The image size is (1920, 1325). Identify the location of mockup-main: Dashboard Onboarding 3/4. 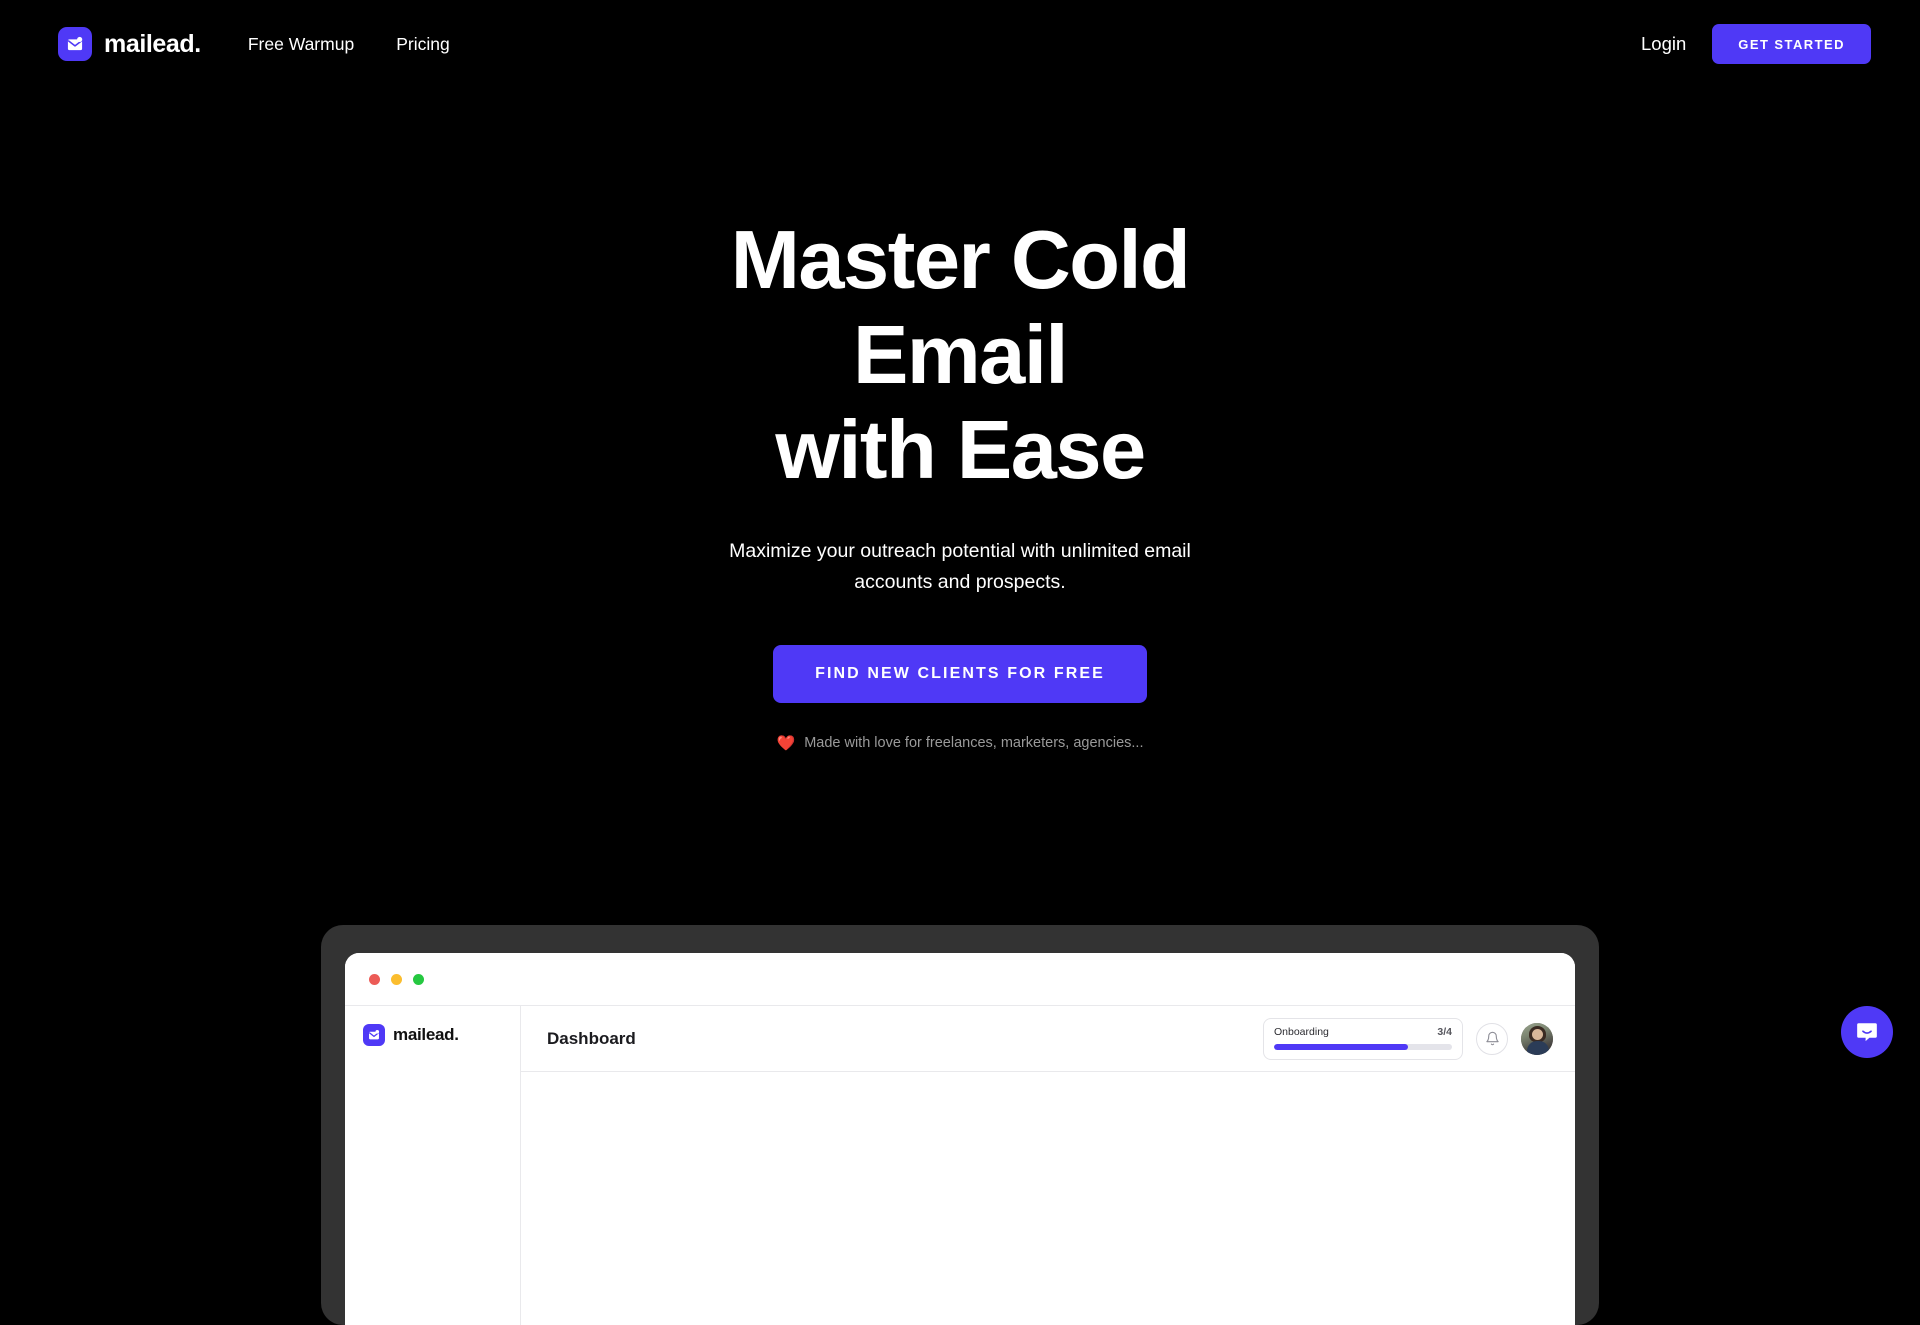
(1048, 1165).